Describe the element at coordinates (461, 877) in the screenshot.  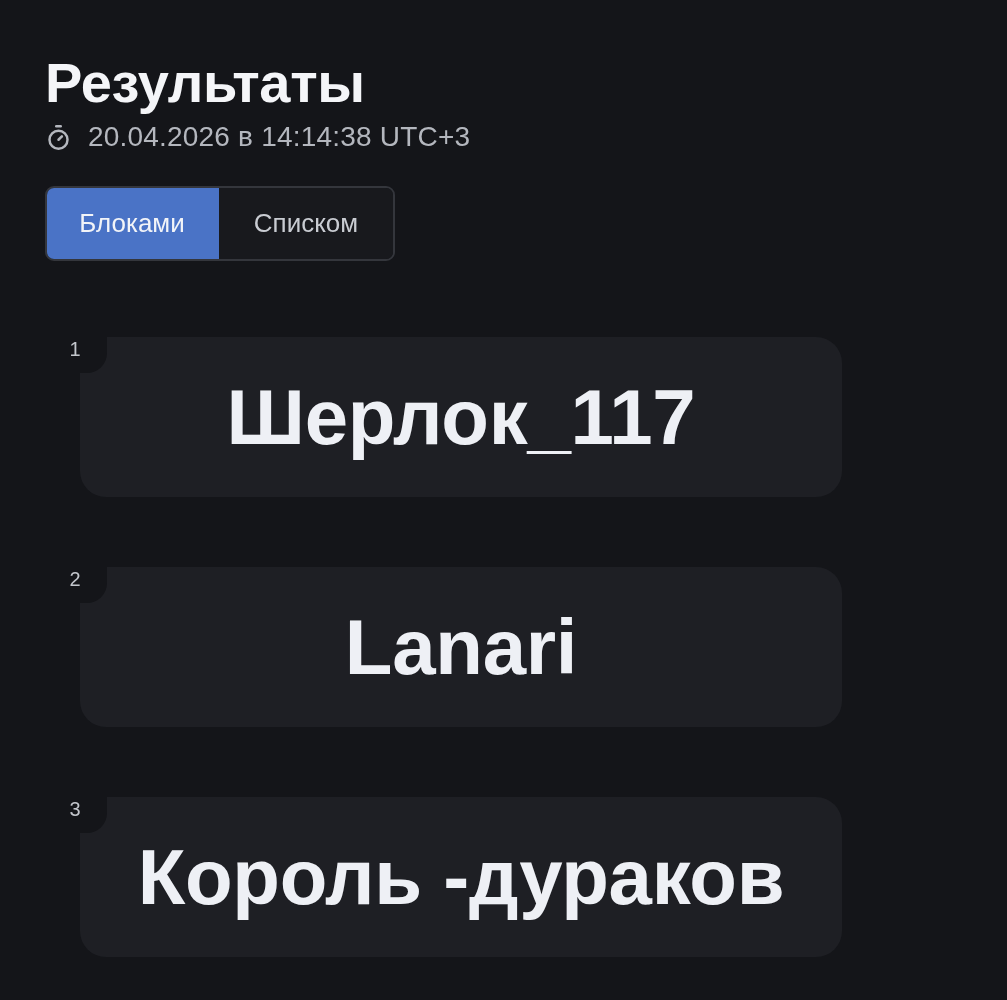
I see `player-name: Король -дураков` at that location.